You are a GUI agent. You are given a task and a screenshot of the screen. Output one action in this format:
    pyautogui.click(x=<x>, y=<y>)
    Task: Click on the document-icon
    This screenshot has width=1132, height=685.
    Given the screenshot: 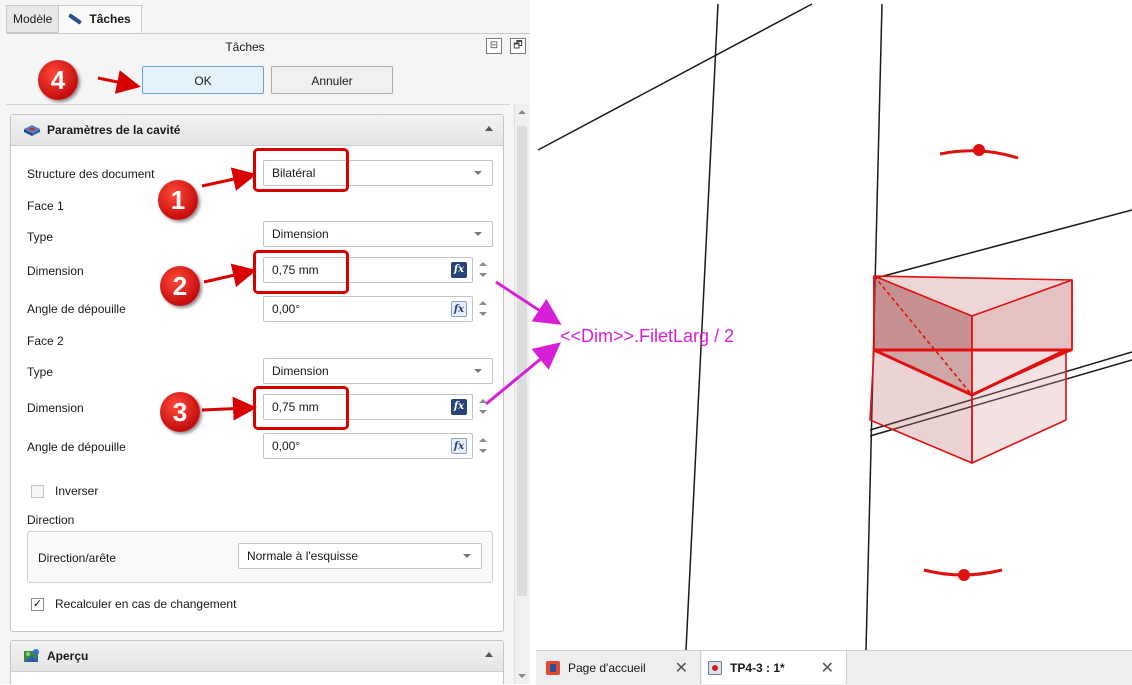 What is the action you would take?
    pyautogui.click(x=715, y=667)
    